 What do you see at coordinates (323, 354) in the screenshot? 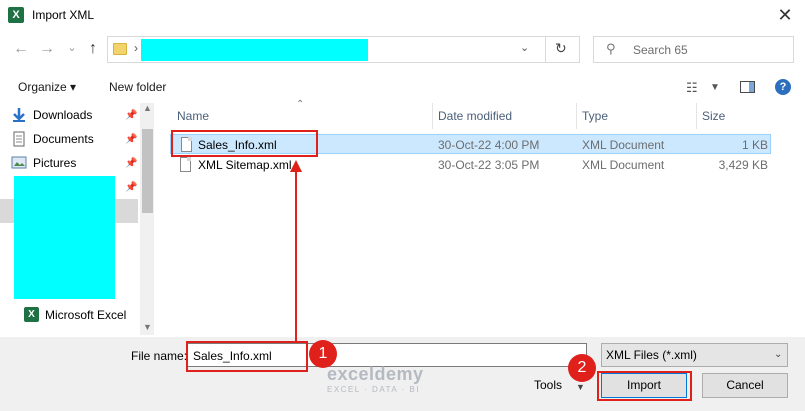
I see `step-1-badge: 1` at bounding box center [323, 354].